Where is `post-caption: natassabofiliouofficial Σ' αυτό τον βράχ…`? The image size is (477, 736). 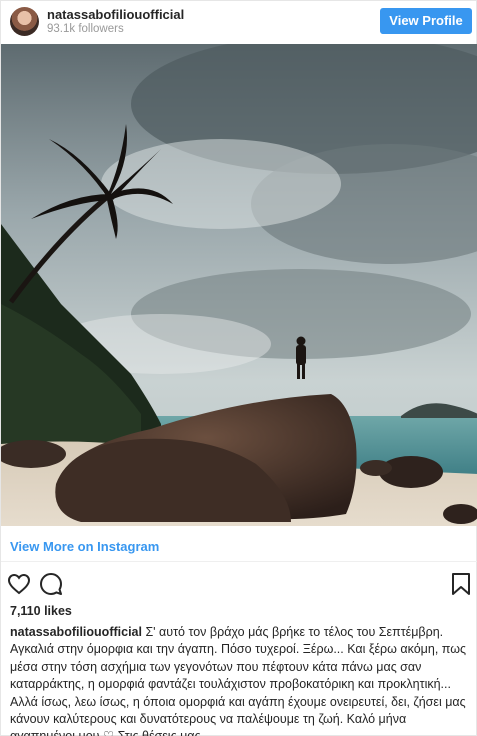
post-caption: natassabofiliouofficial Σ' αυτό τον βράχ… is located at coordinates (241, 680).